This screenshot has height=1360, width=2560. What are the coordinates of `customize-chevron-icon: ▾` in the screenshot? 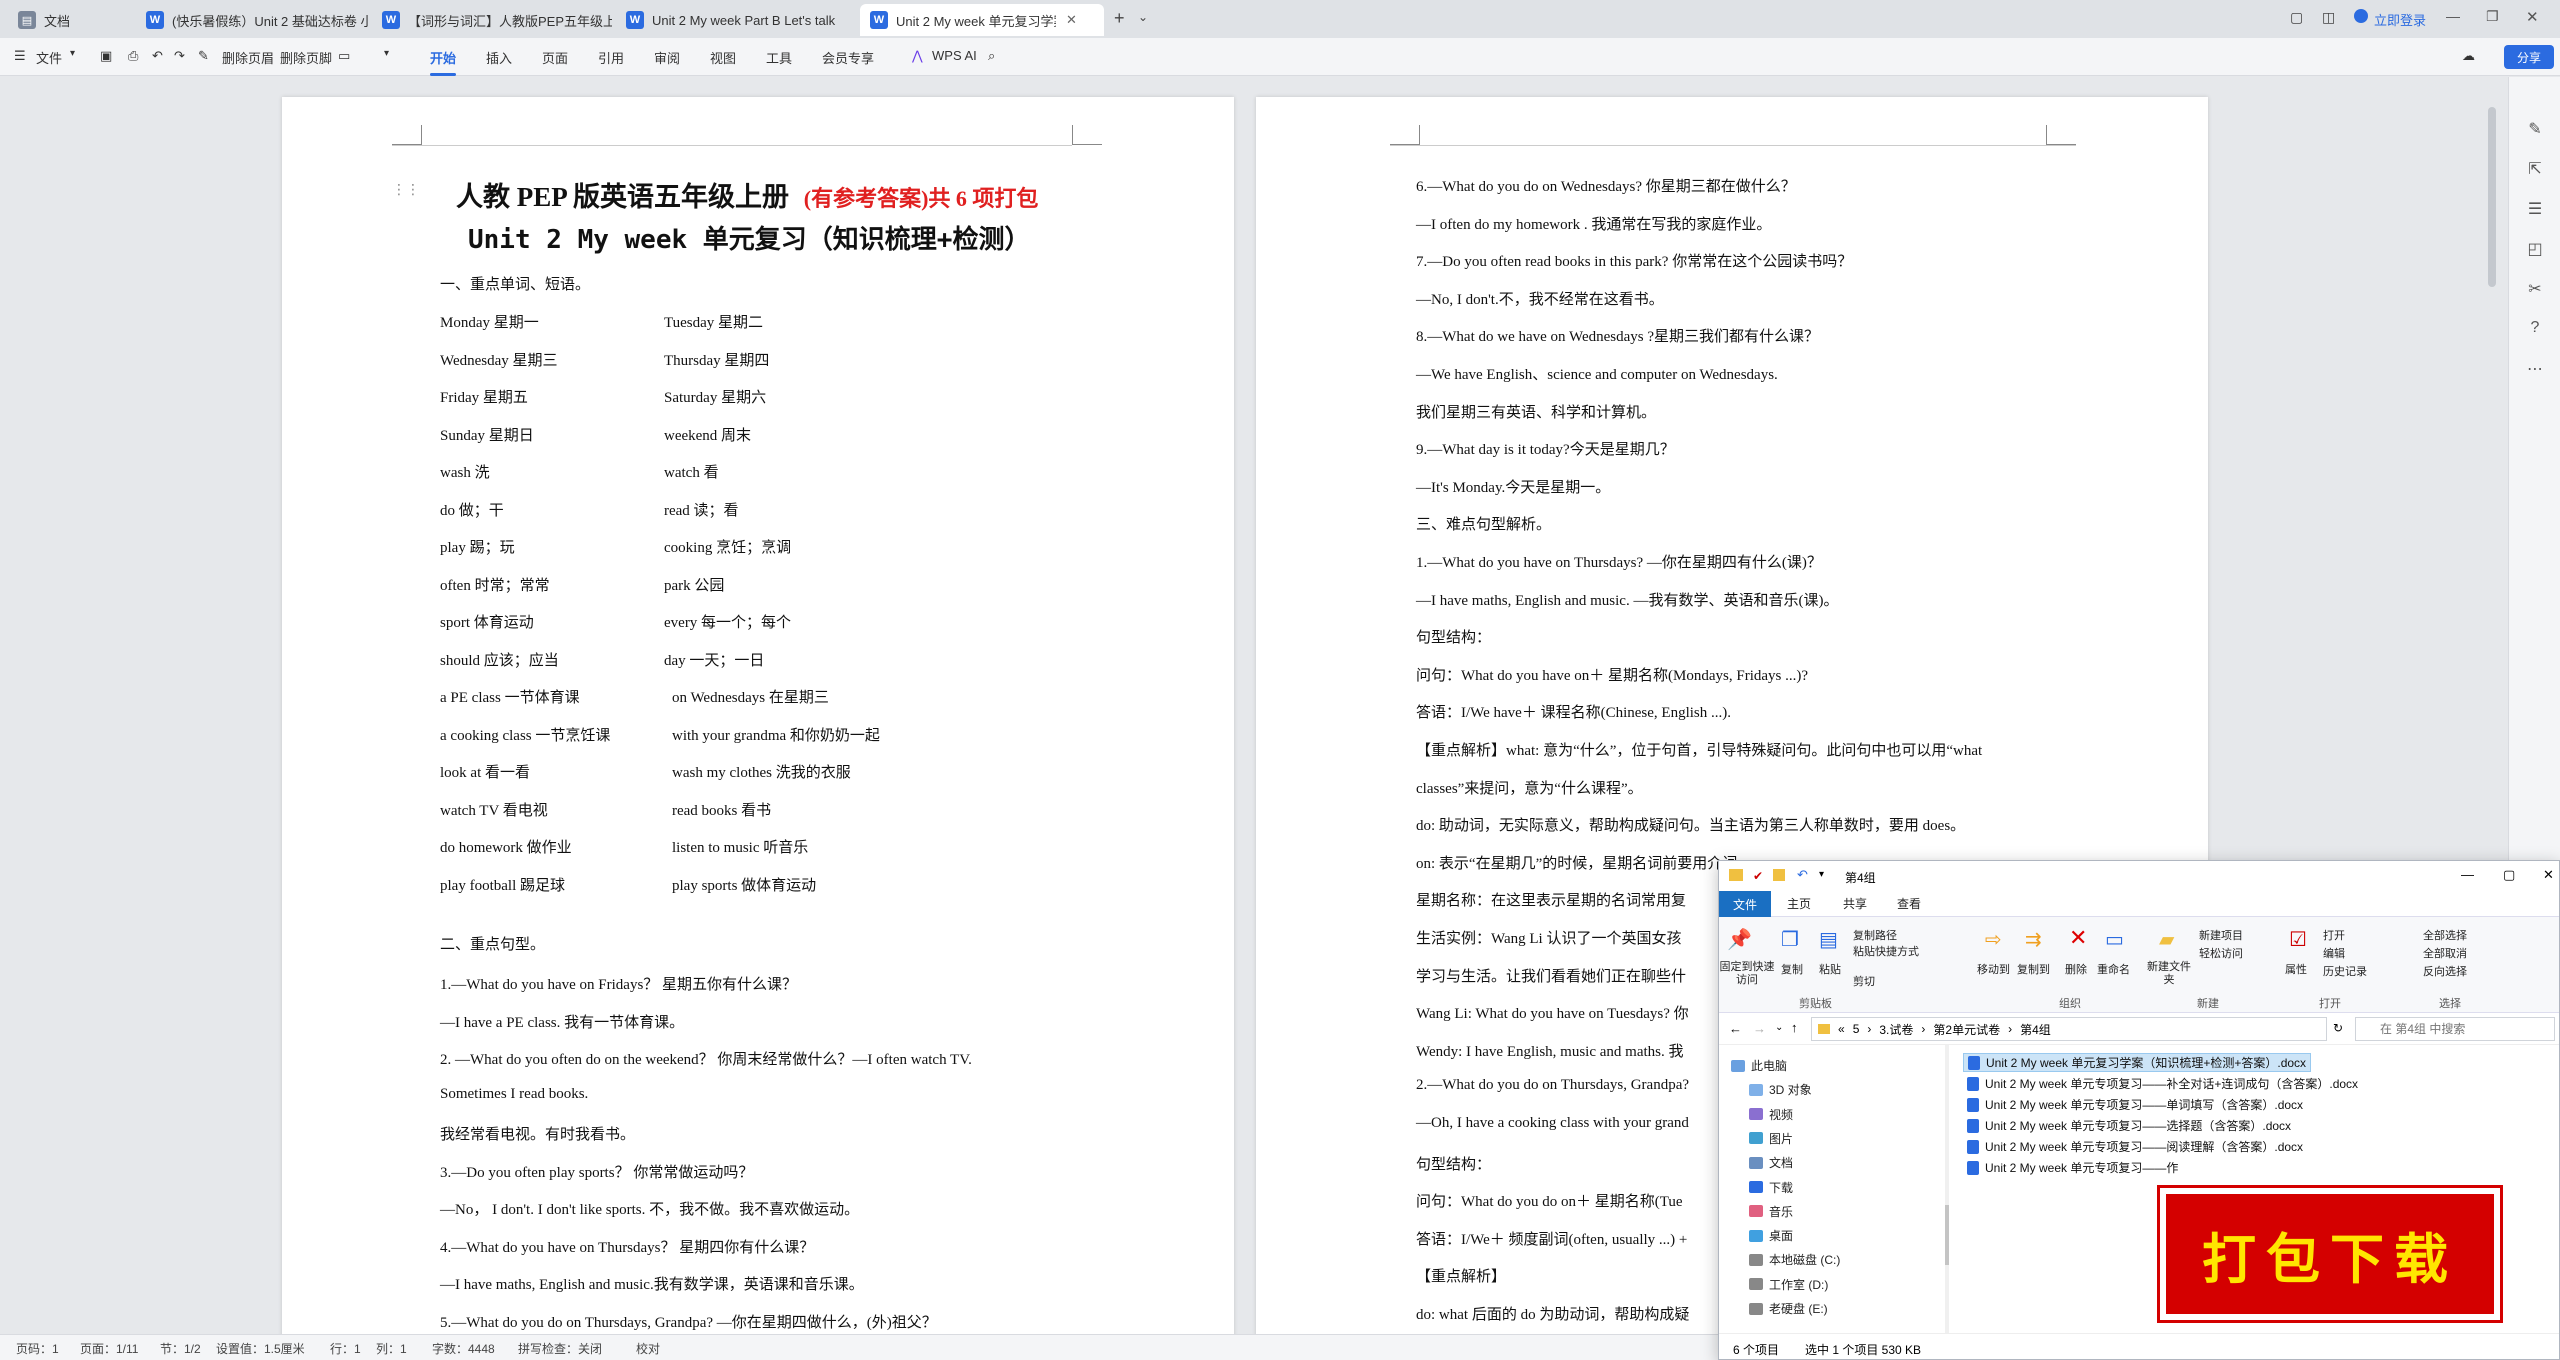 It's located at (1821, 874).